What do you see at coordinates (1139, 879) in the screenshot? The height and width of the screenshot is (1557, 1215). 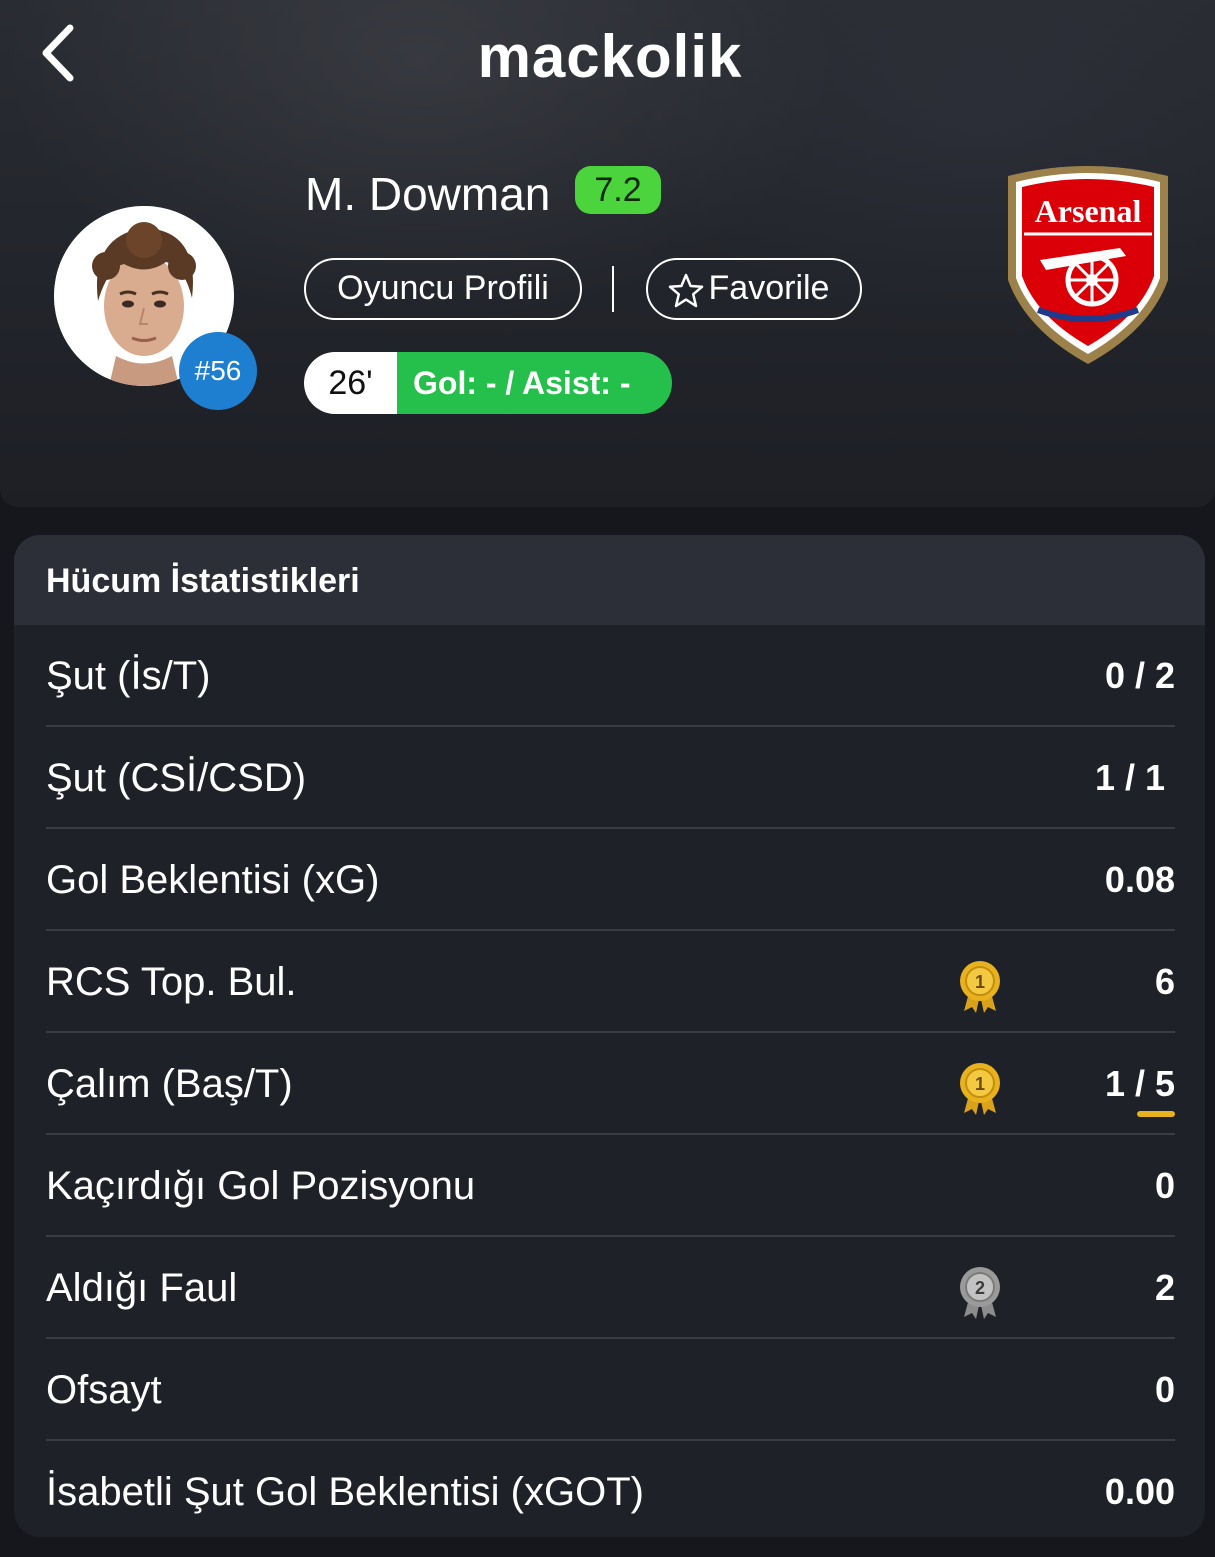 I see `stat-value: 0.08` at bounding box center [1139, 879].